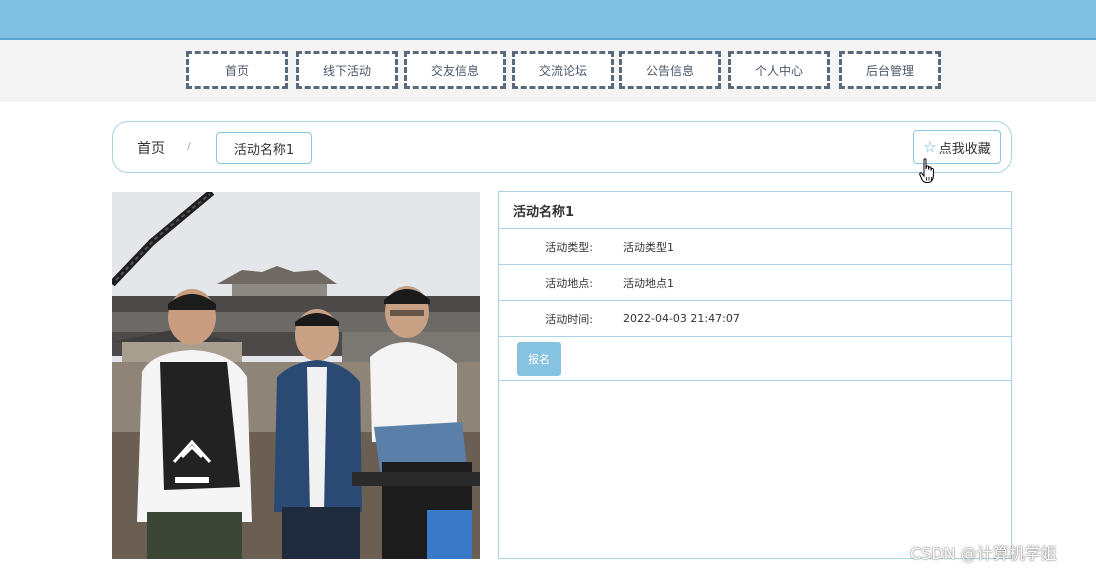 The width and height of the screenshot is (1096, 570). What do you see at coordinates (755, 319) in the screenshot?
I see `detail-row-time: 活动时间: 2022-04-03 21:47:07` at bounding box center [755, 319].